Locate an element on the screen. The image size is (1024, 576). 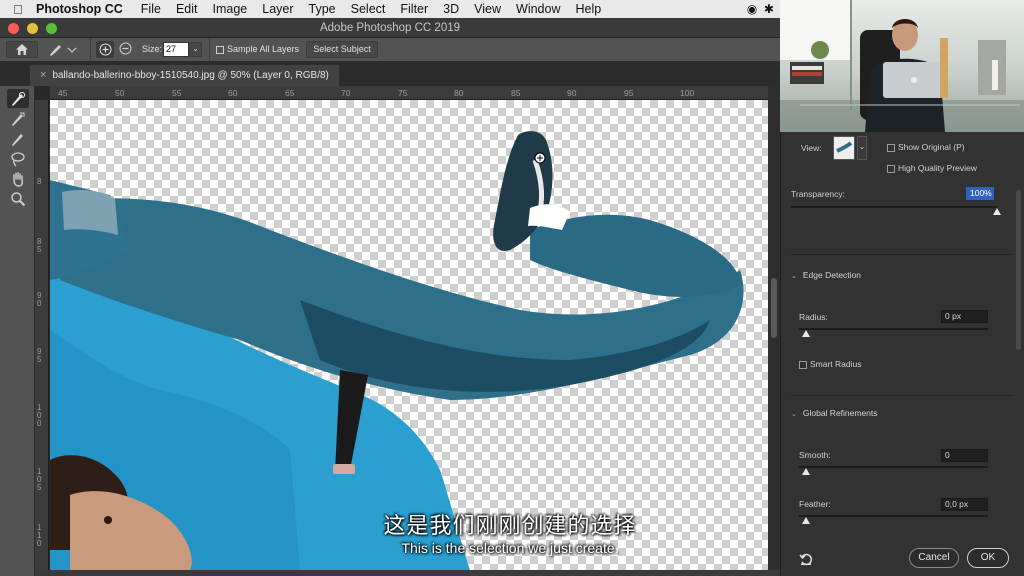
window-title: Adobe Photoshop CC 2019 is located at coordinates (390, 28).